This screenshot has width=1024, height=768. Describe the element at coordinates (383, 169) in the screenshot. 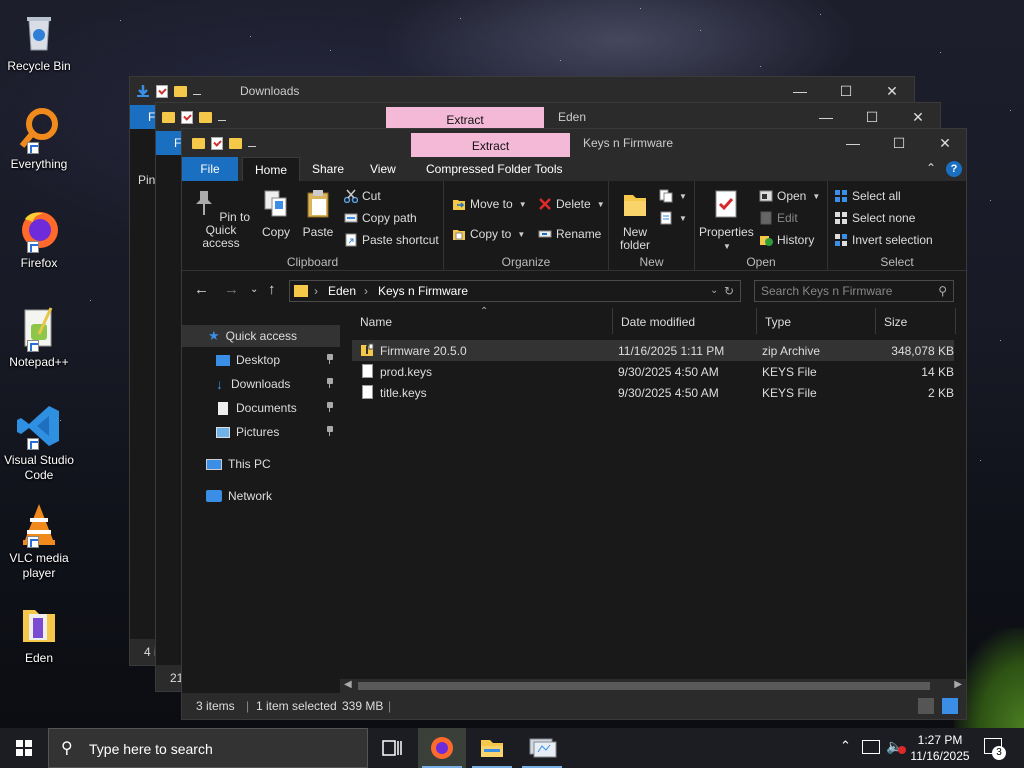

I see `tab-view: View` at that location.